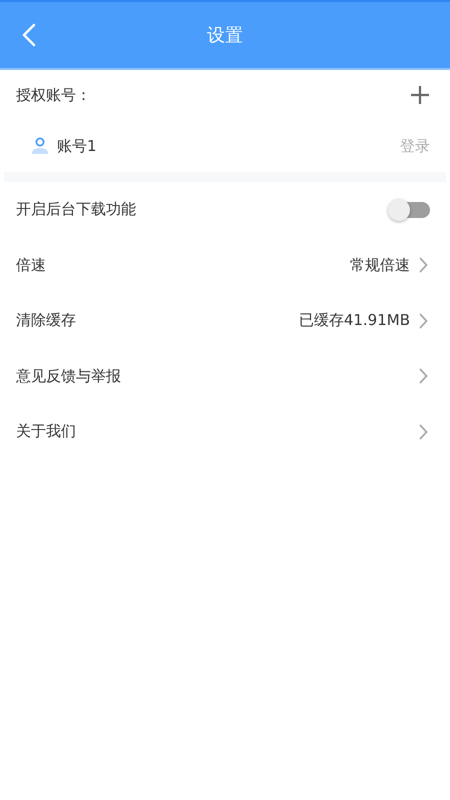 This screenshot has width=450, height=800. Describe the element at coordinates (68, 376) in the screenshot. I see `setting-label: 意见反馈与举报` at that location.